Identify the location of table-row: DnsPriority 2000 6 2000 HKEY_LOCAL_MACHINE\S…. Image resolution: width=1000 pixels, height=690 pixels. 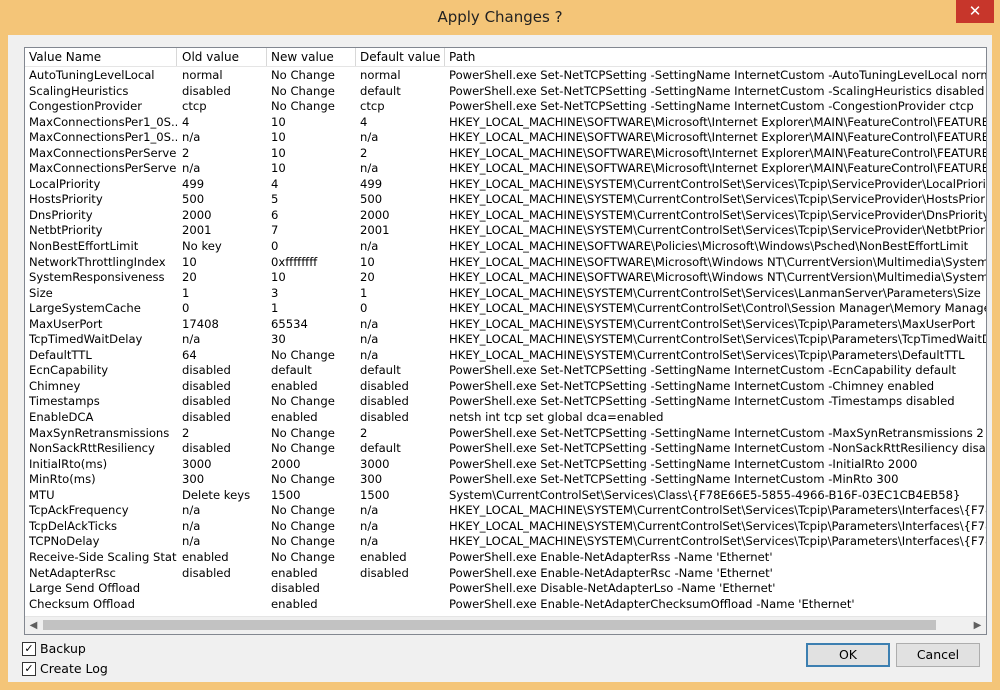
(505, 216).